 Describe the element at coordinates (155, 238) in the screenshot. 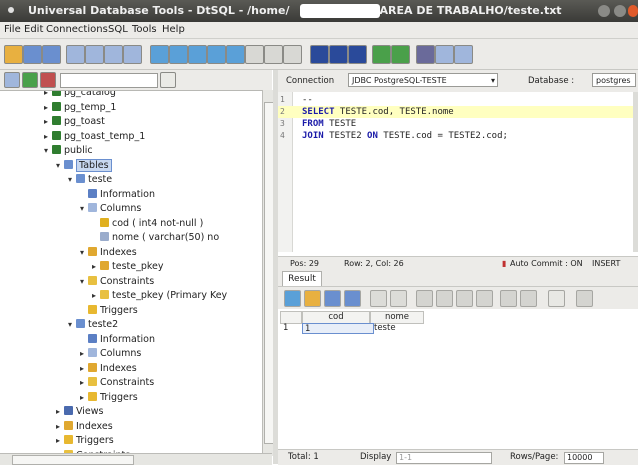

I see `tree-node: nome ( varchar(50) no` at that location.